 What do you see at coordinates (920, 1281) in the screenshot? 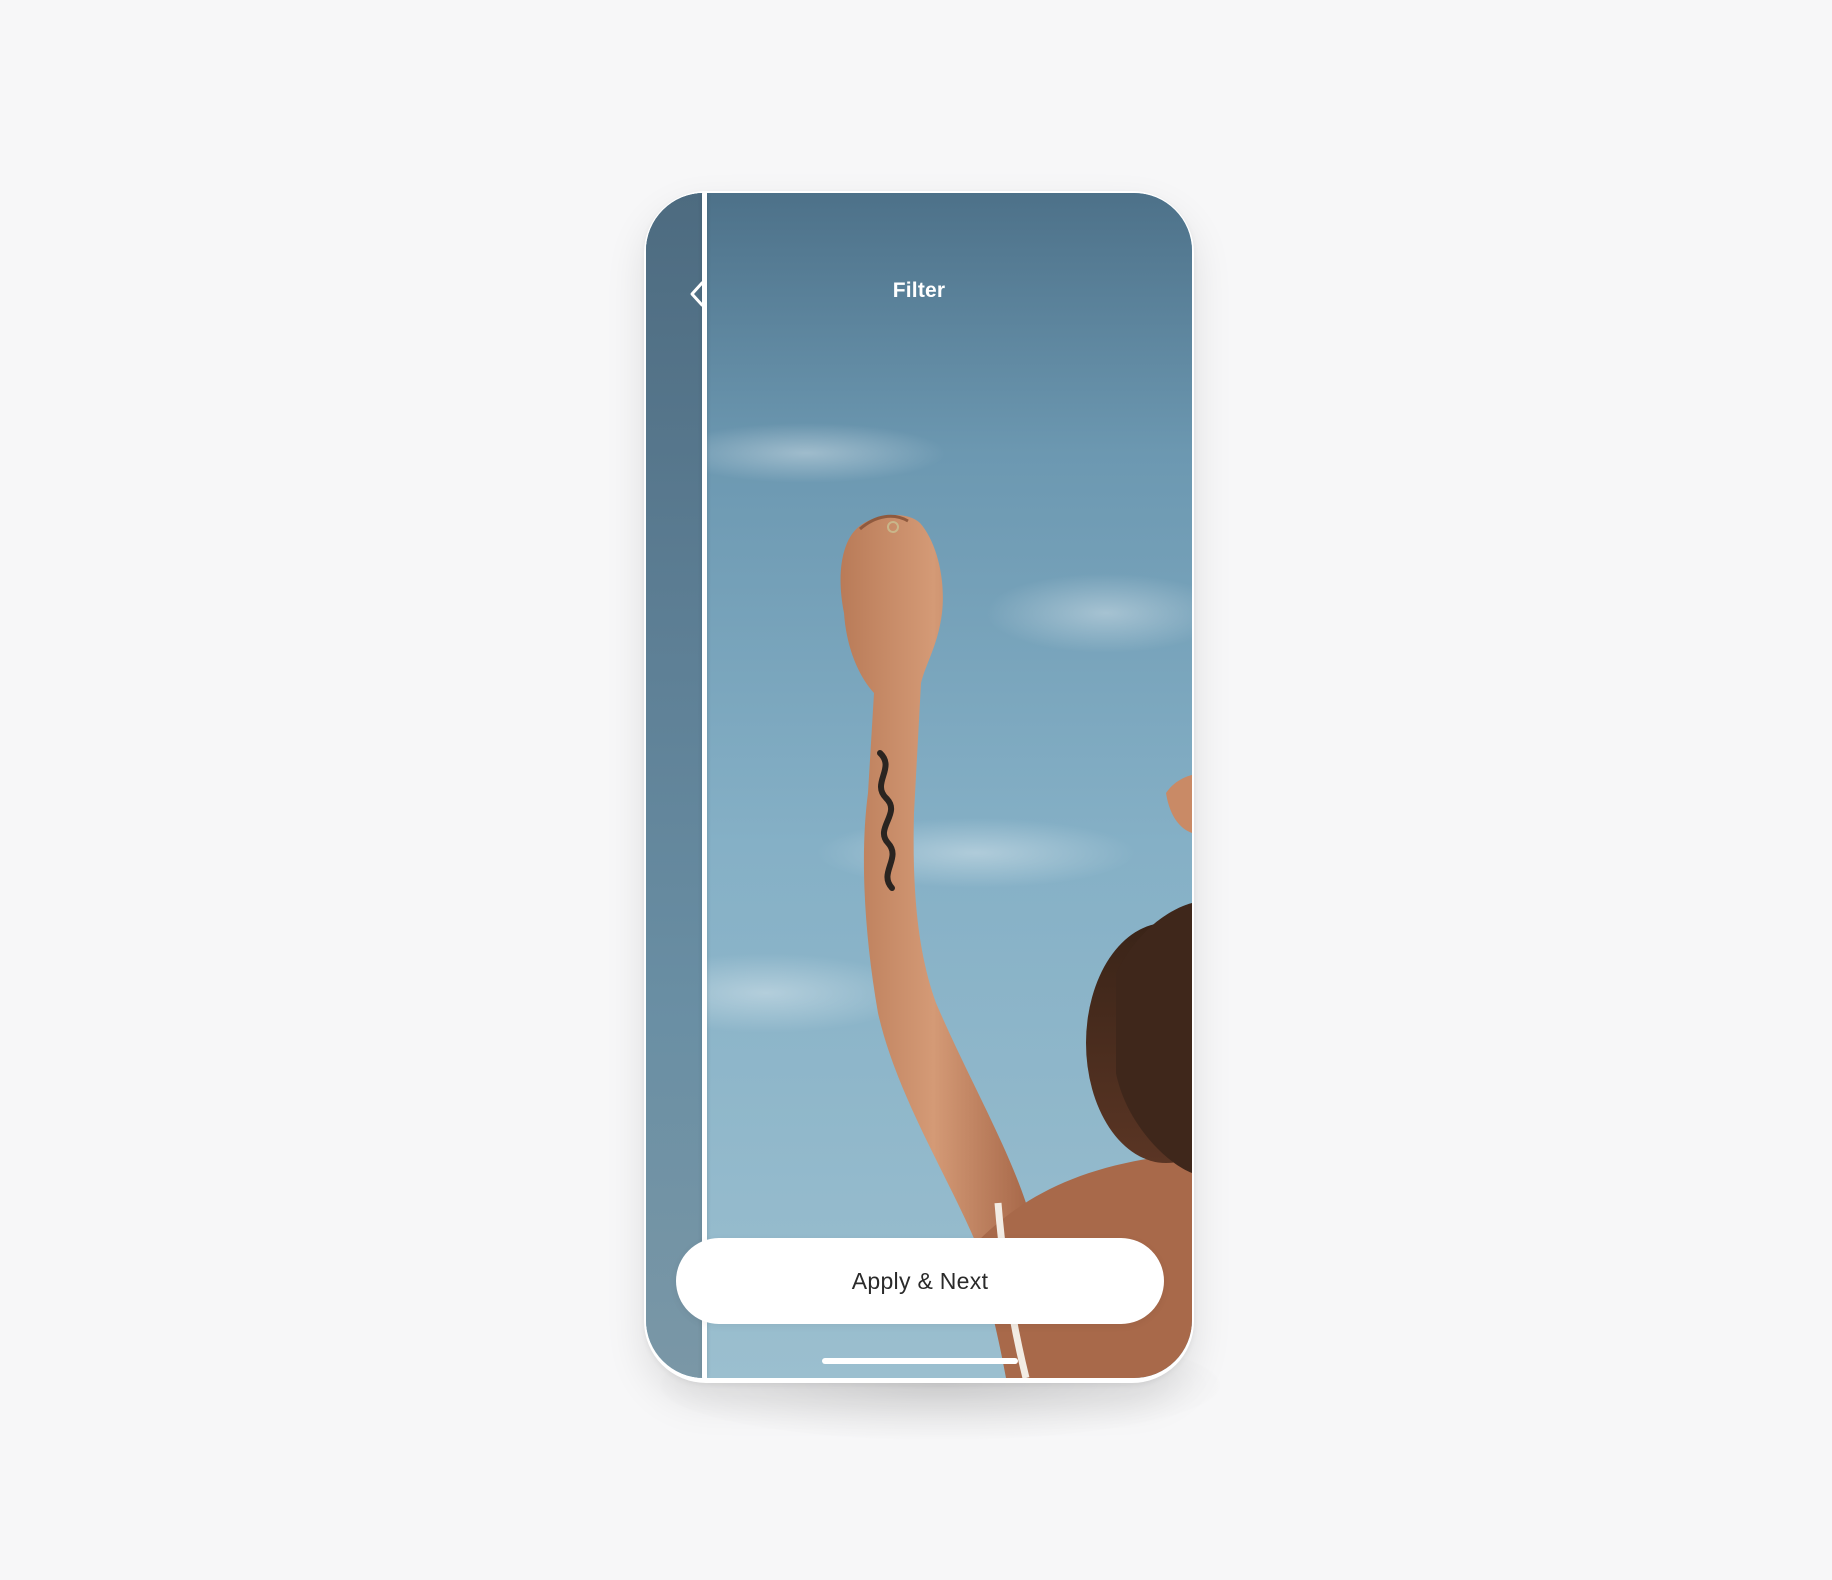
I see `apply-next-button: Apply & Next` at bounding box center [920, 1281].